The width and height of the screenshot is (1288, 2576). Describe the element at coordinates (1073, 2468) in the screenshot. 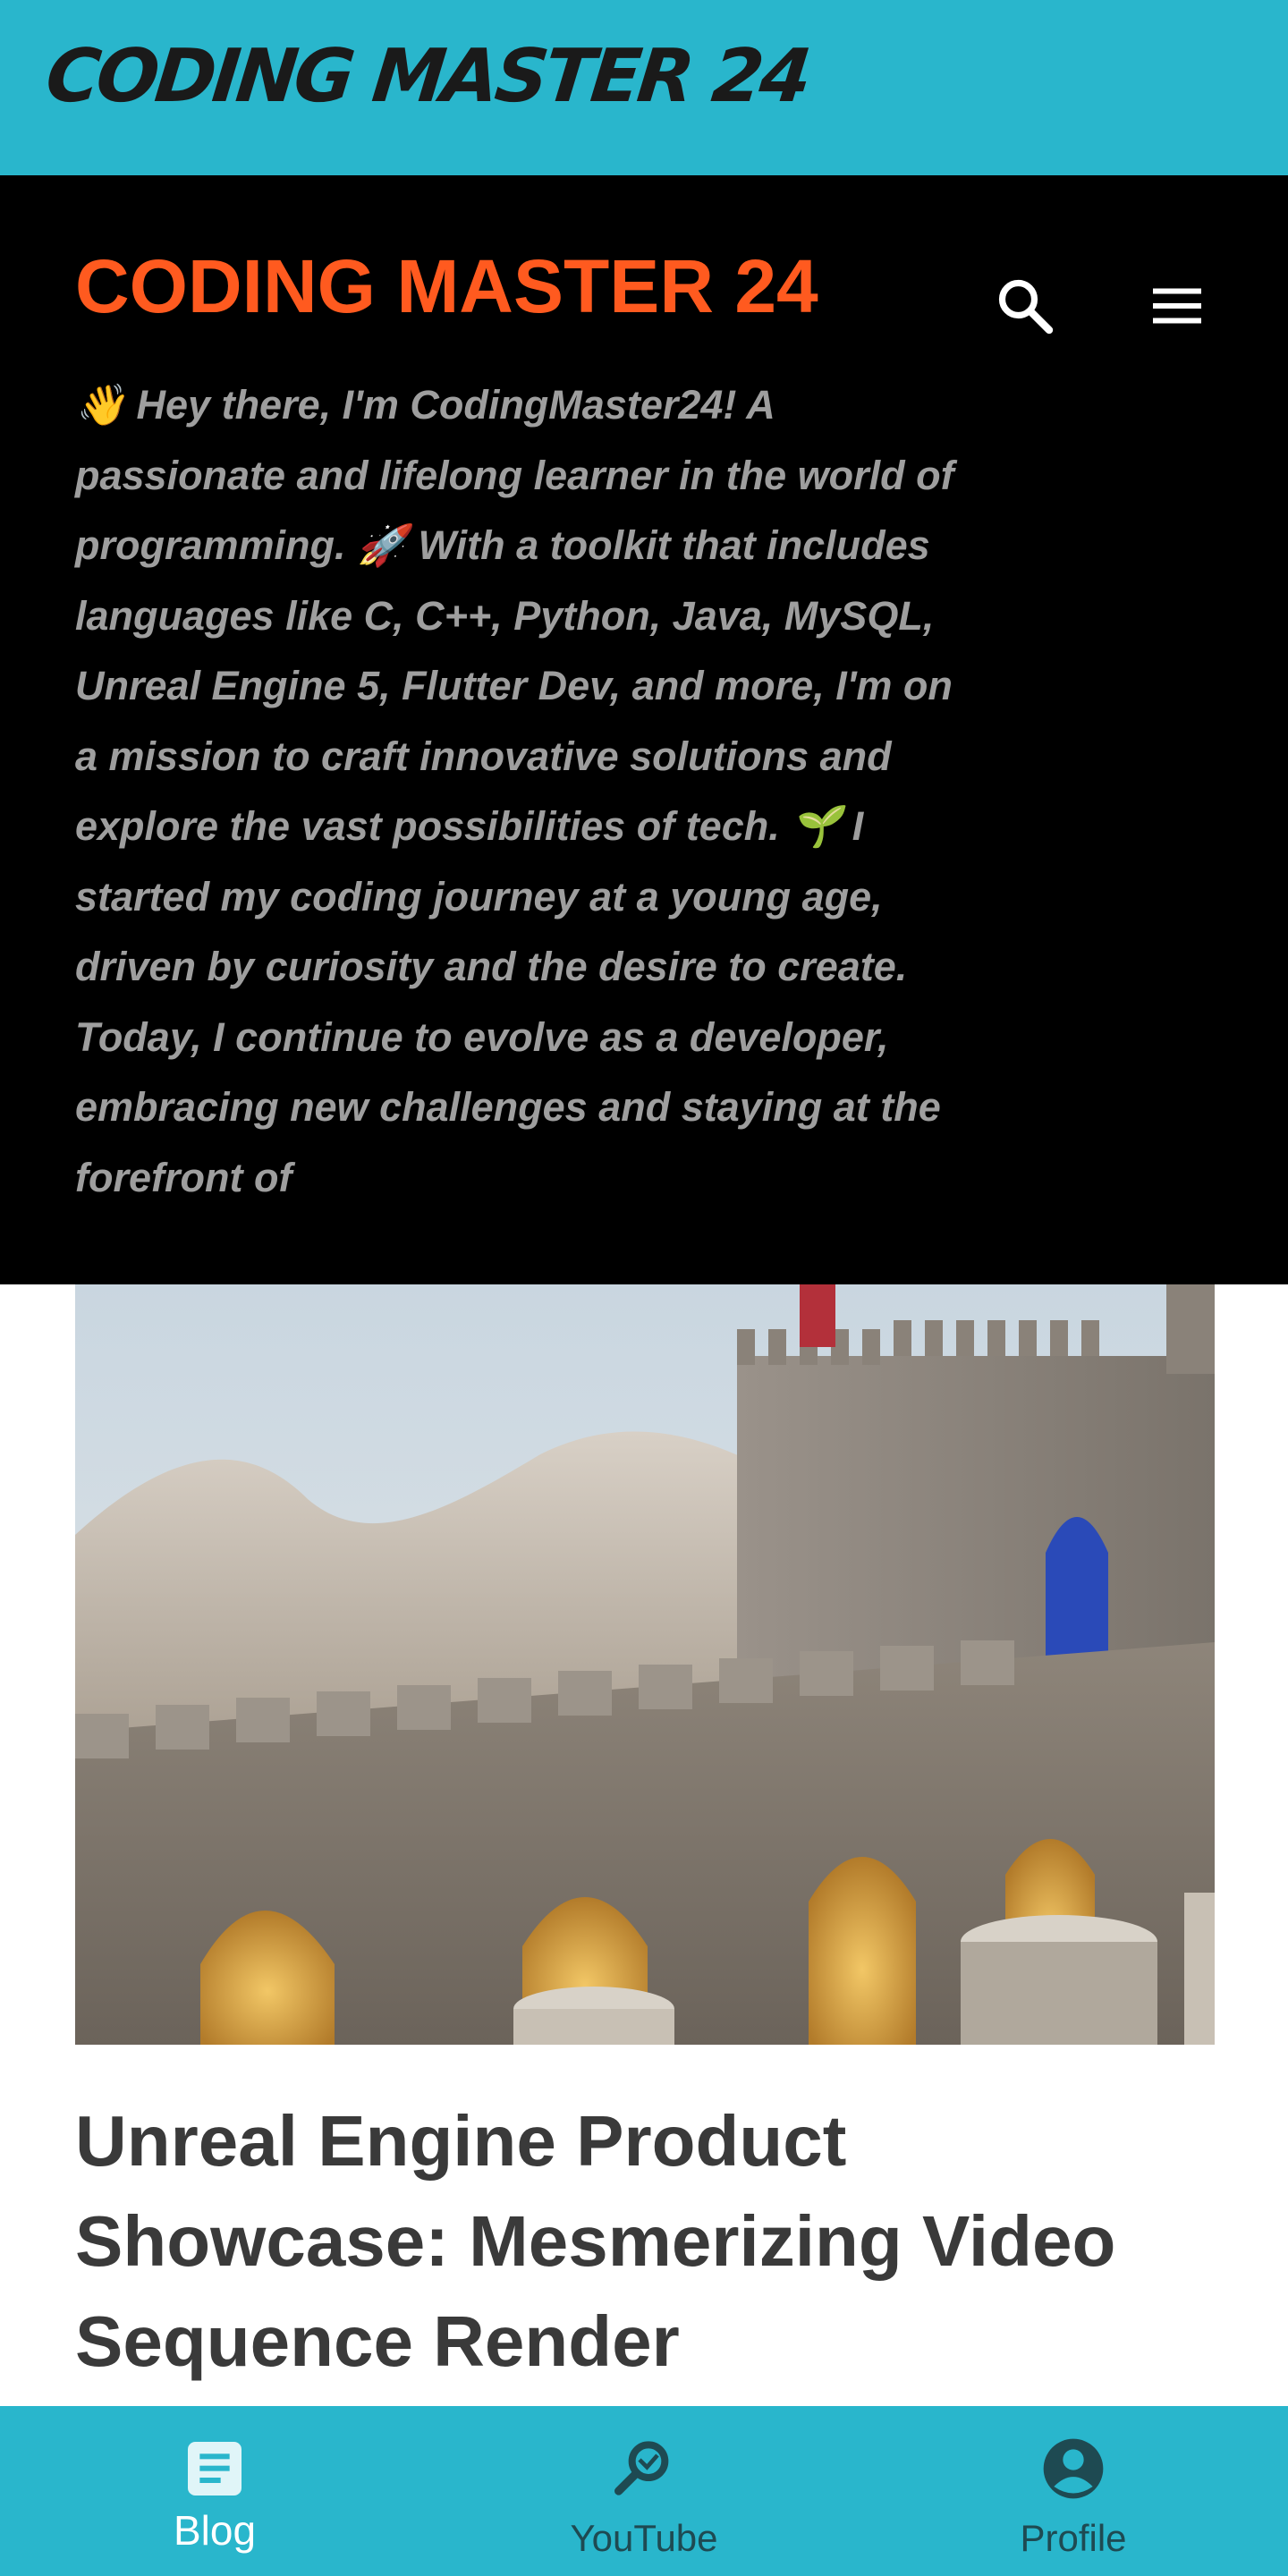

I see `account-circle-icon` at that location.